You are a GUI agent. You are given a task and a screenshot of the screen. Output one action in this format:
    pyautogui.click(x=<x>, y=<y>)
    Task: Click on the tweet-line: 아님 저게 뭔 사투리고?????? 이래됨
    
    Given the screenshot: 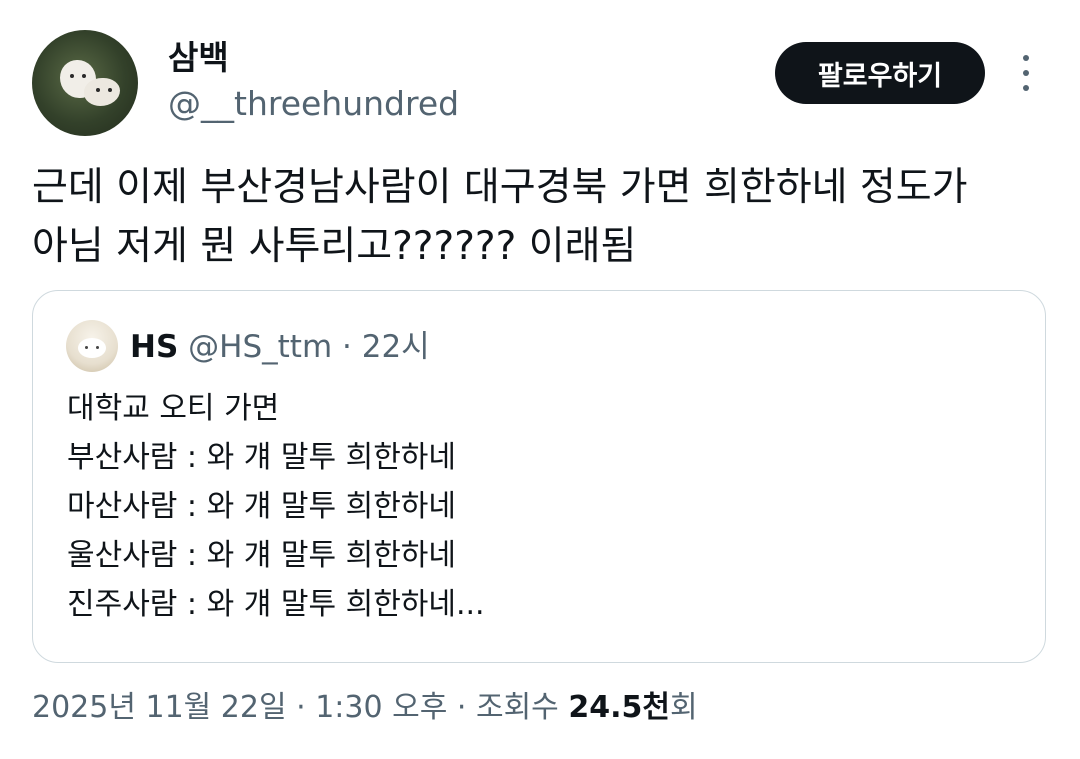 What is the action you would take?
    pyautogui.click(x=334, y=246)
    